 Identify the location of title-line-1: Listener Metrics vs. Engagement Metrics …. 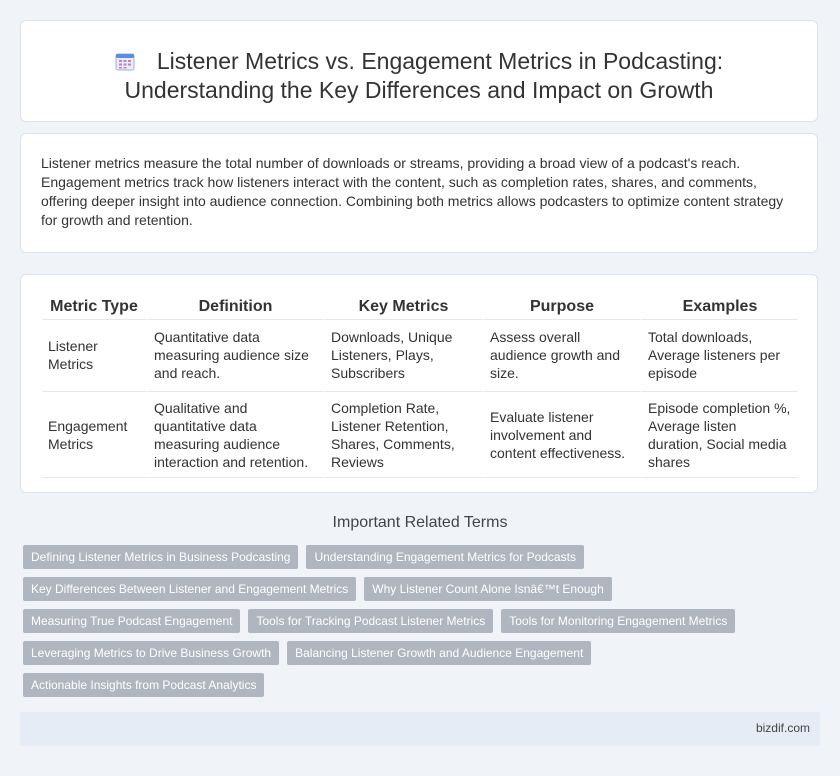
(440, 61).